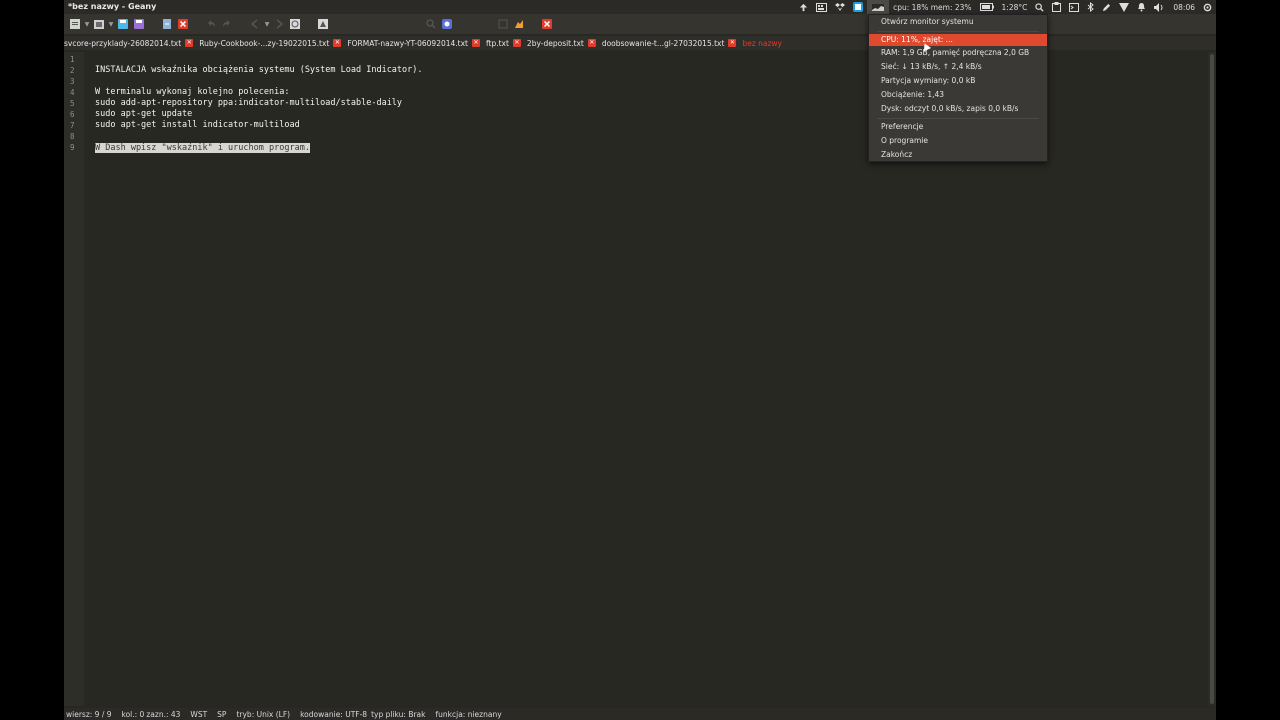 The height and width of the screenshot is (720, 1280). What do you see at coordinates (878, 7) in the screenshot?
I see `multiload-graph-icon` at bounding box center [878, 7].